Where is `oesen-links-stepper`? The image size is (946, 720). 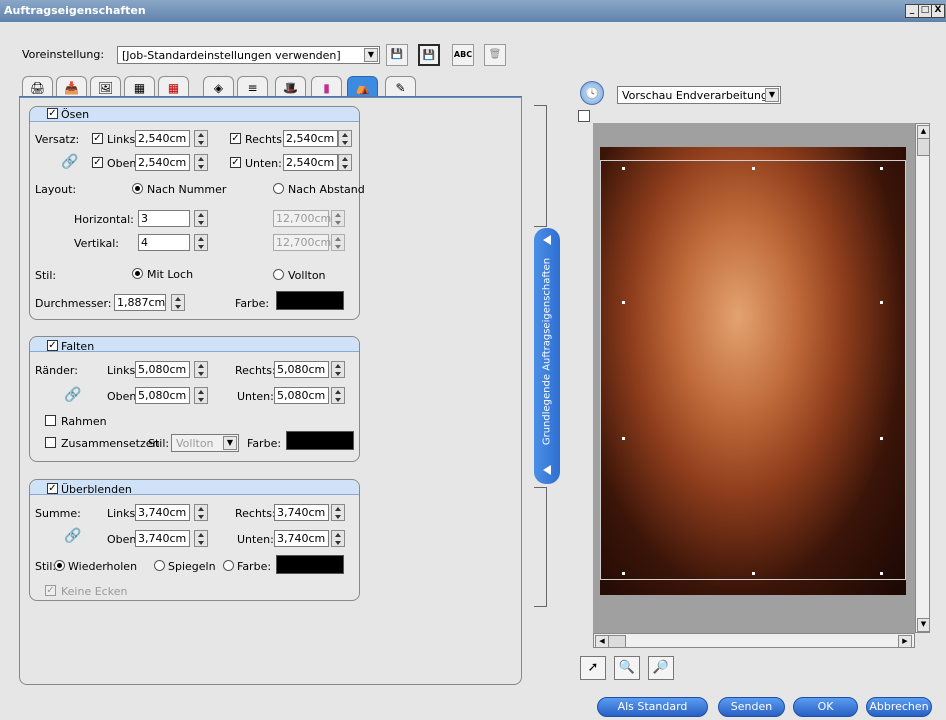 oesen-links-stepper is located at coordinates (201, 138).